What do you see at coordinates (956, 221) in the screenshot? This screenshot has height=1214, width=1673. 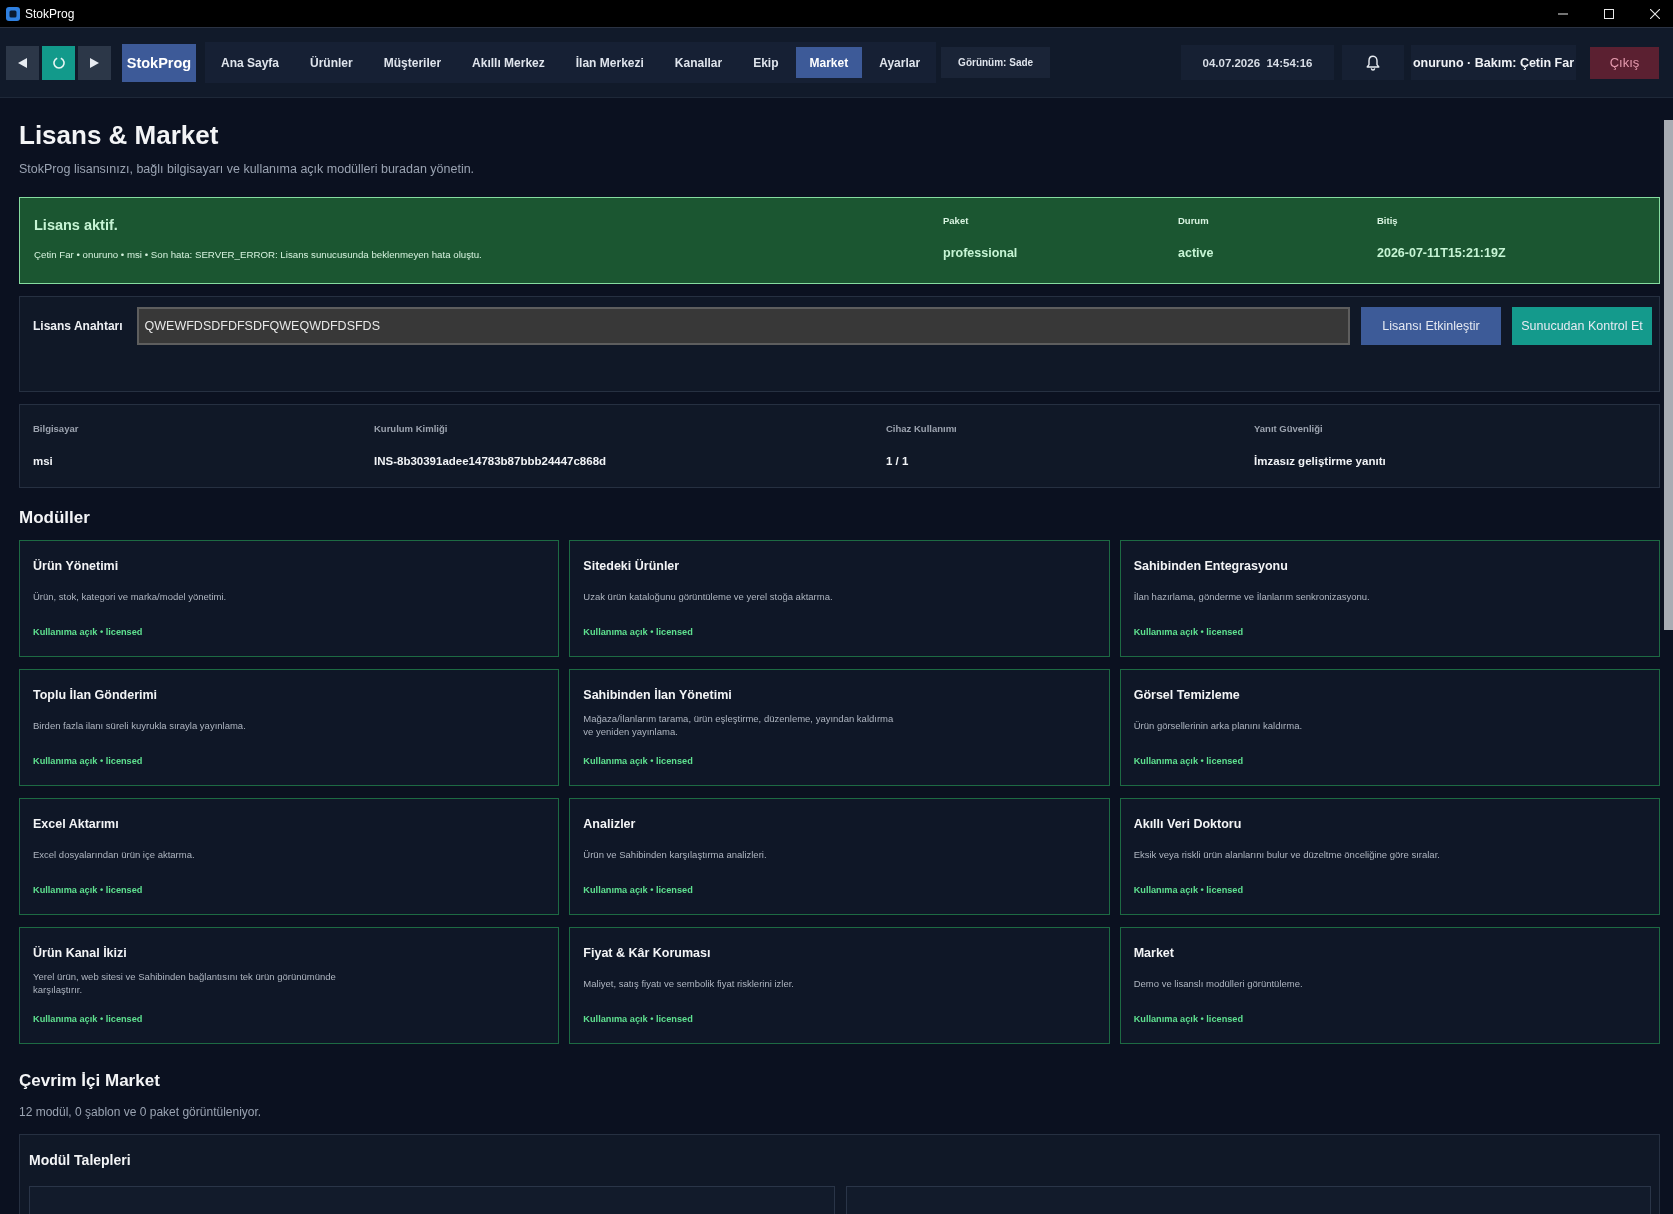 I see `status-label: Paket` at bounding box center [956, 221].